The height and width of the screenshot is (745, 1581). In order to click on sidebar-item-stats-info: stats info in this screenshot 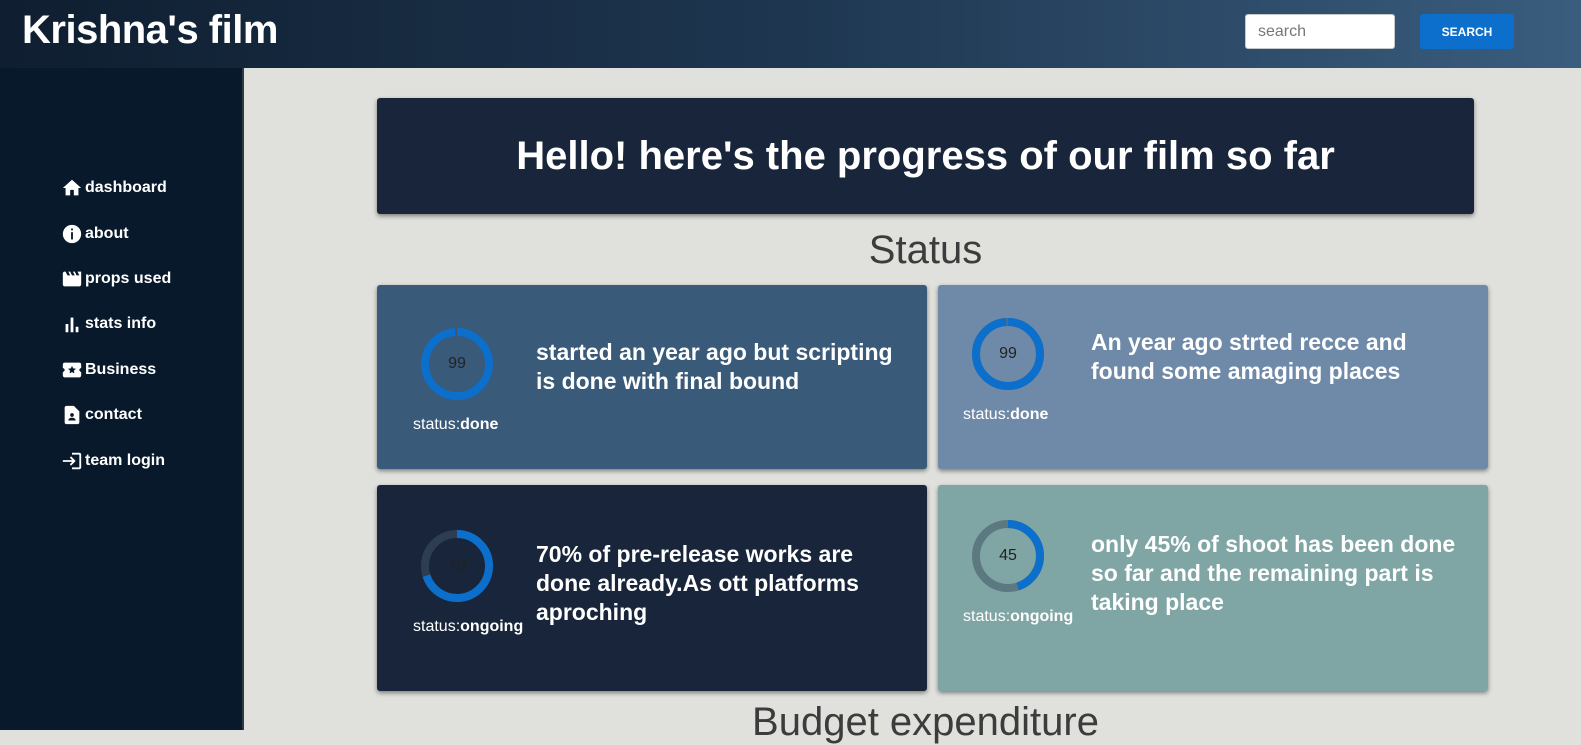, I will do `click(108, 324)`.